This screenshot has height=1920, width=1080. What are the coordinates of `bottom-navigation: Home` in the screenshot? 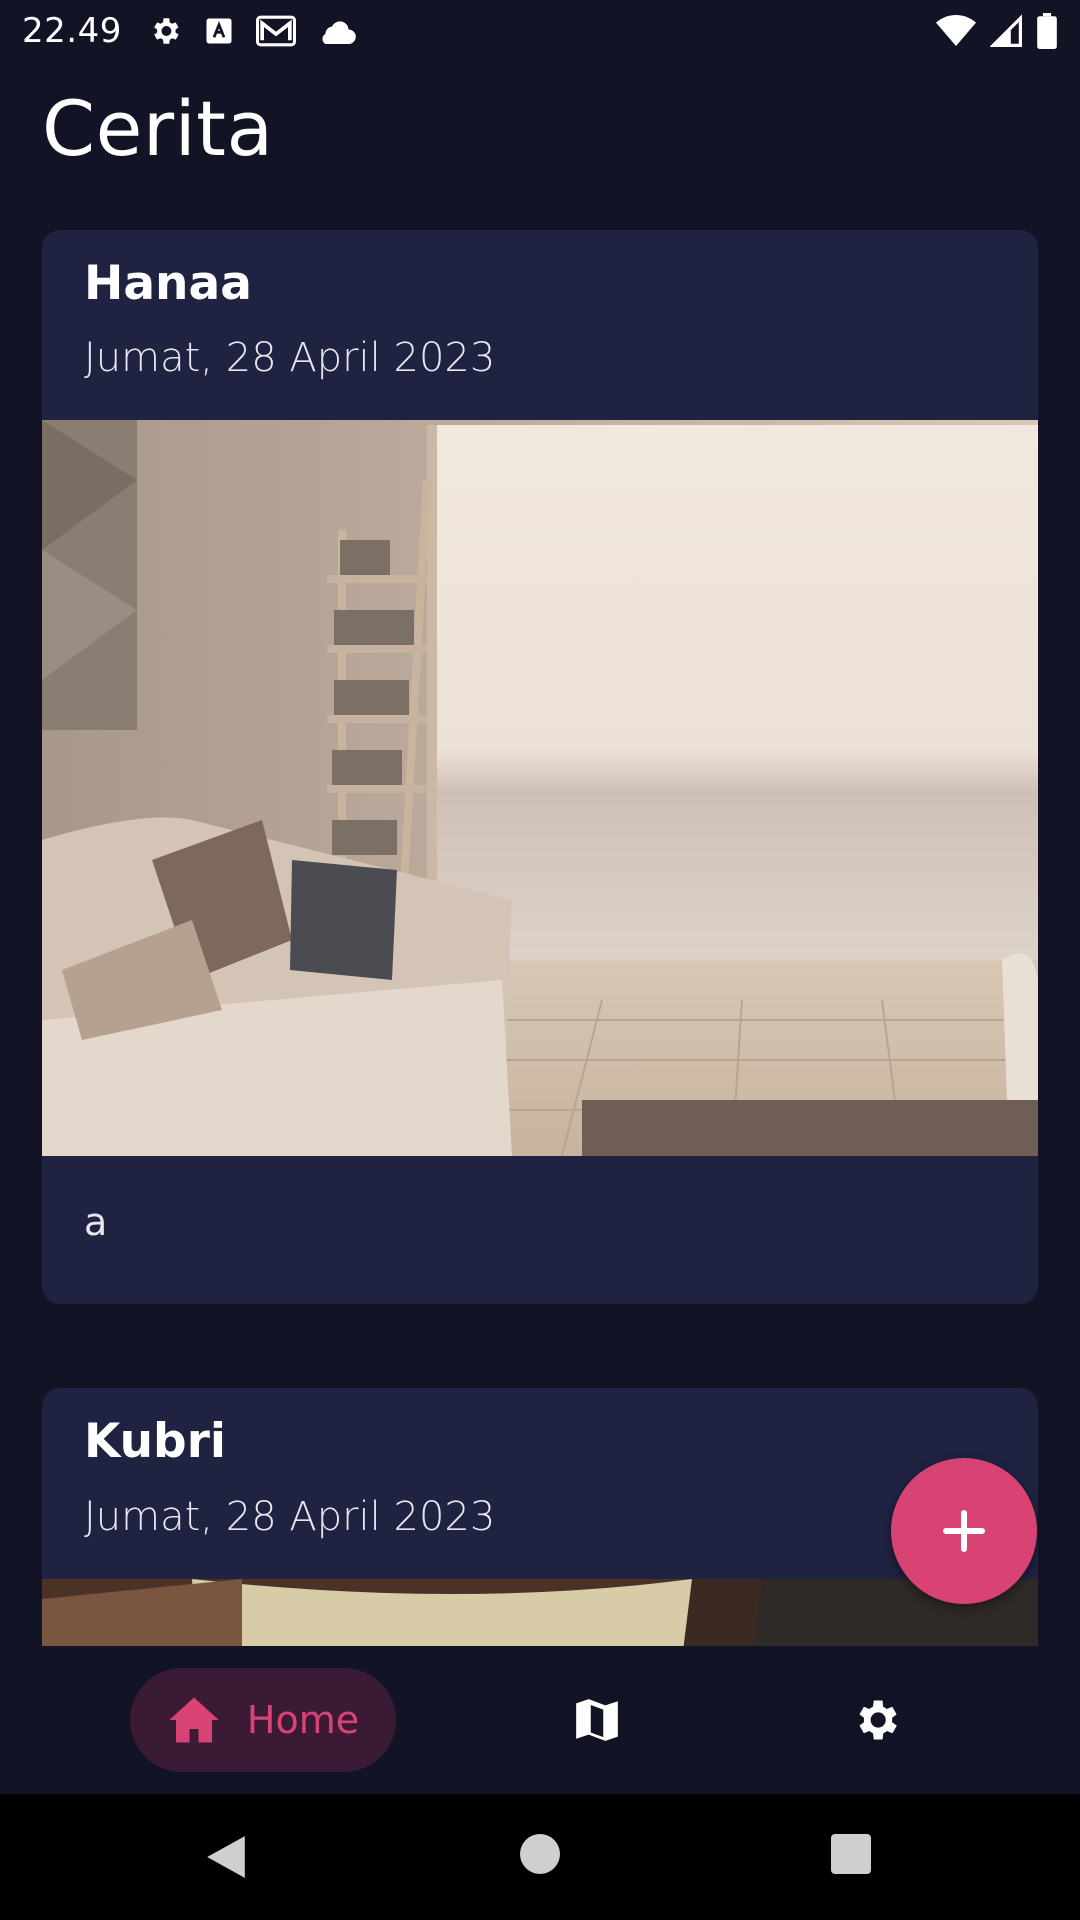 It's located at (540, 1720).